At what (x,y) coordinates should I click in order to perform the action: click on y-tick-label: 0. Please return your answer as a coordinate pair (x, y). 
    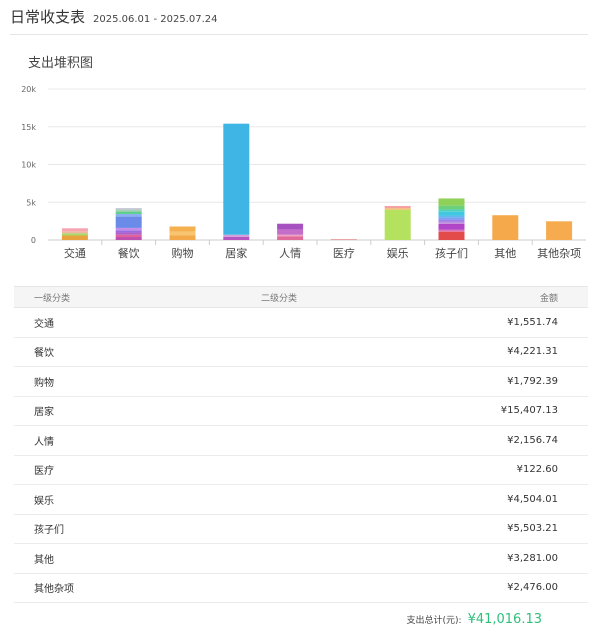
    Looking at the image, I should click on (33, 240).